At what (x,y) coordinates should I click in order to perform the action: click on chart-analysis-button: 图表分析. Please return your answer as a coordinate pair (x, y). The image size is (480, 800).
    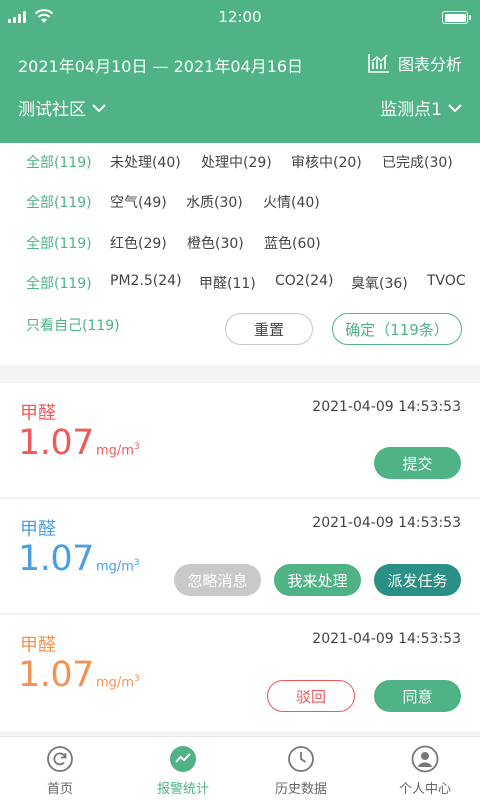
    Looking at the image, I should click on (415, 63).